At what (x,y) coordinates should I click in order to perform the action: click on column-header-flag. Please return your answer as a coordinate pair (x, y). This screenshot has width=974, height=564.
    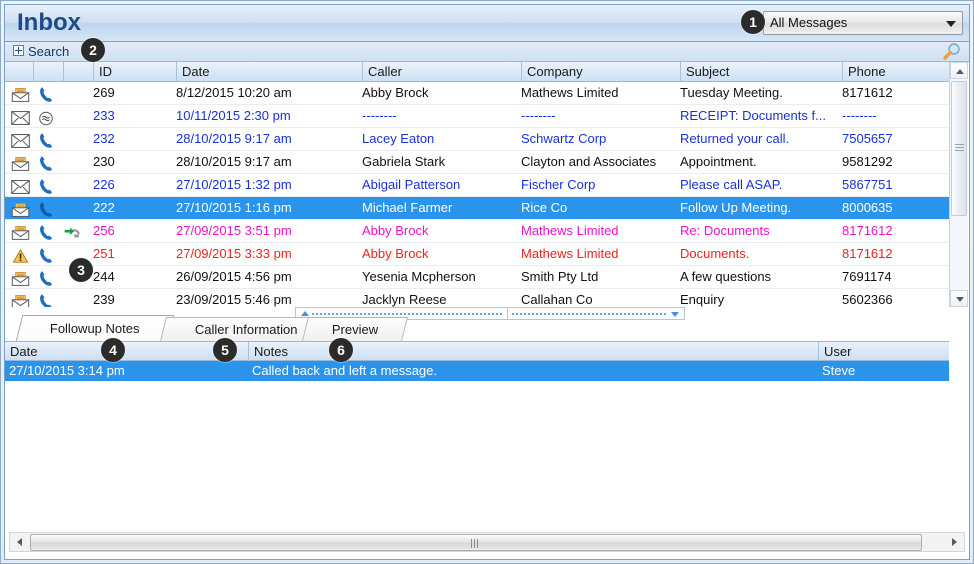
    Looking at the image, I should click on (78, 71).